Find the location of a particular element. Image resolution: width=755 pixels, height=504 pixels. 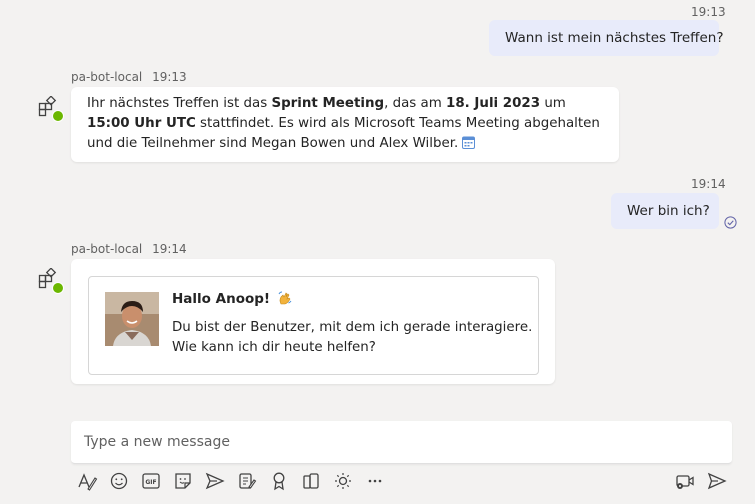

user-profile-photo is located at coordinates (132, 319).